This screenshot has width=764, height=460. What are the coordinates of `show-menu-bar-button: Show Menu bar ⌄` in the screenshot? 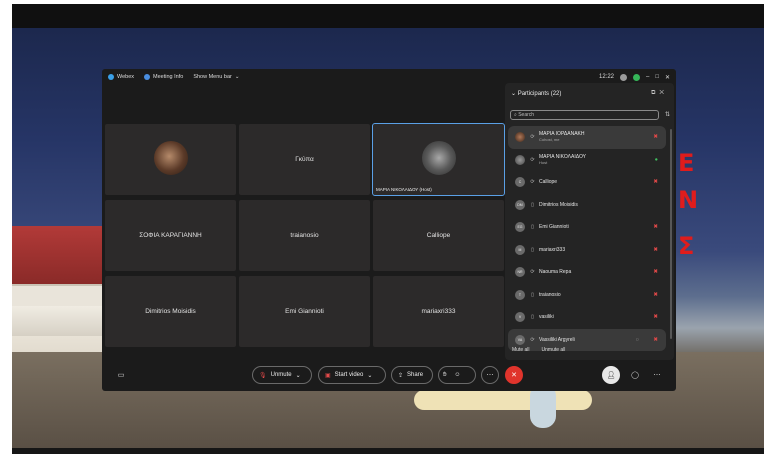 It's located at (216, 77).